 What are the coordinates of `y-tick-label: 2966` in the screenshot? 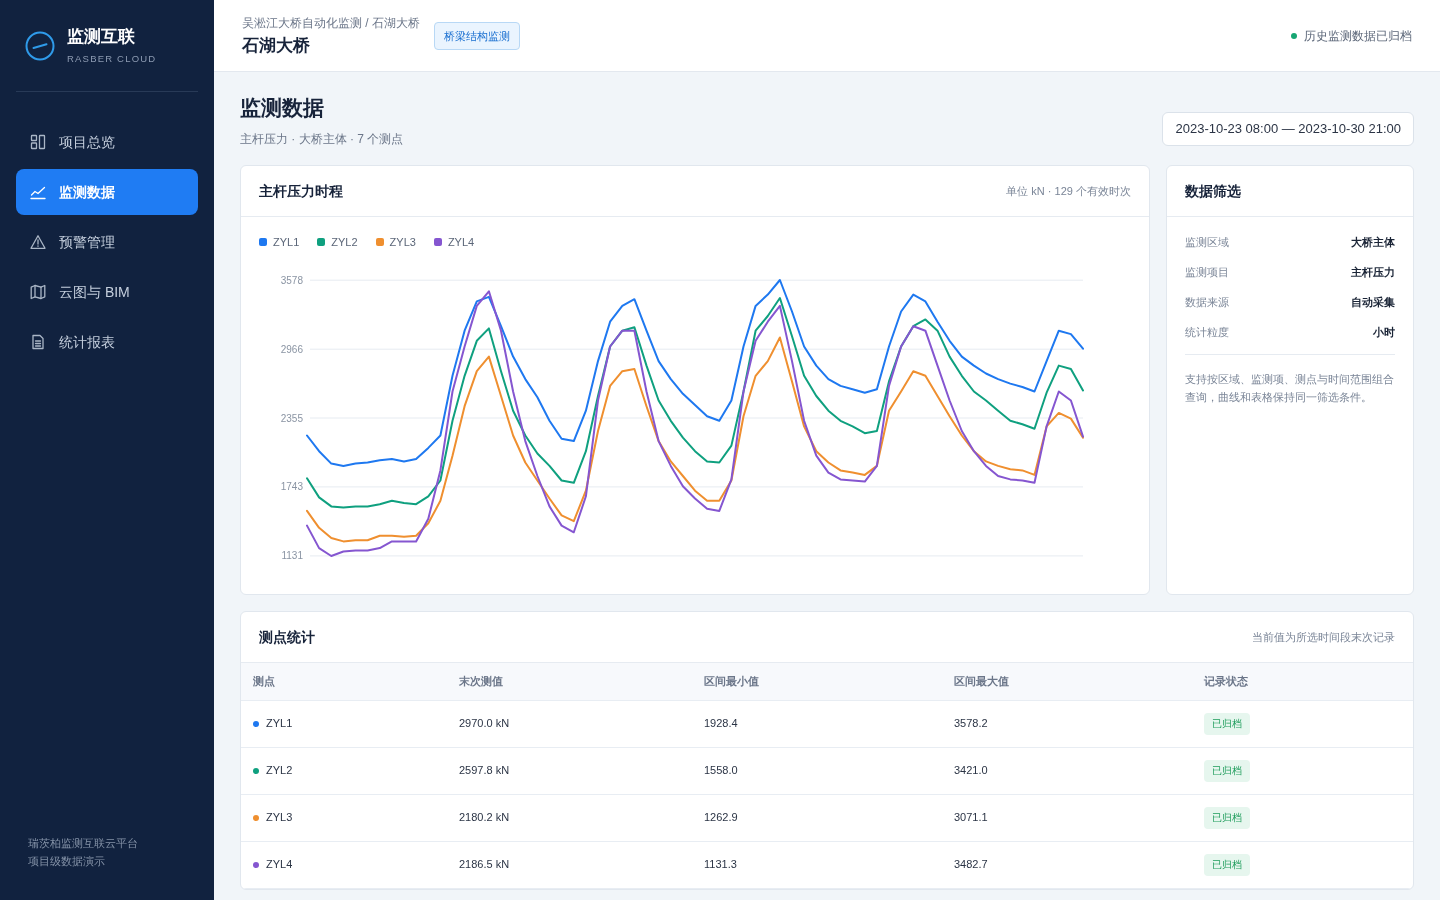 It's located at (291, 349).